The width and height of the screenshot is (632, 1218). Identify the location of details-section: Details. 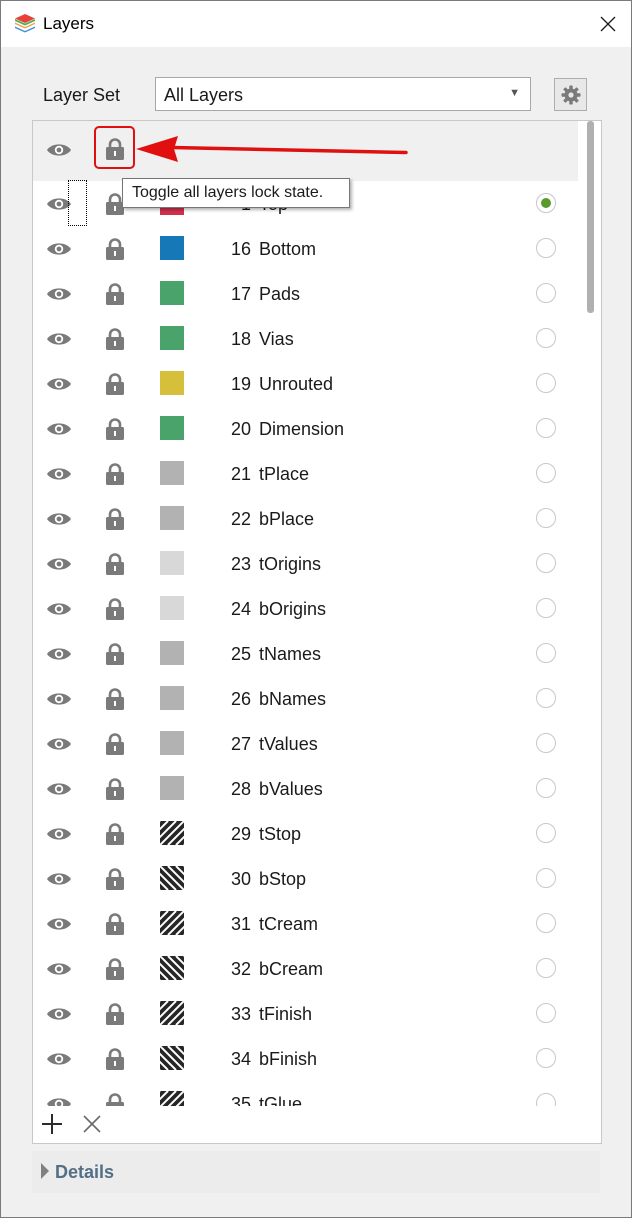
(316, 1172).